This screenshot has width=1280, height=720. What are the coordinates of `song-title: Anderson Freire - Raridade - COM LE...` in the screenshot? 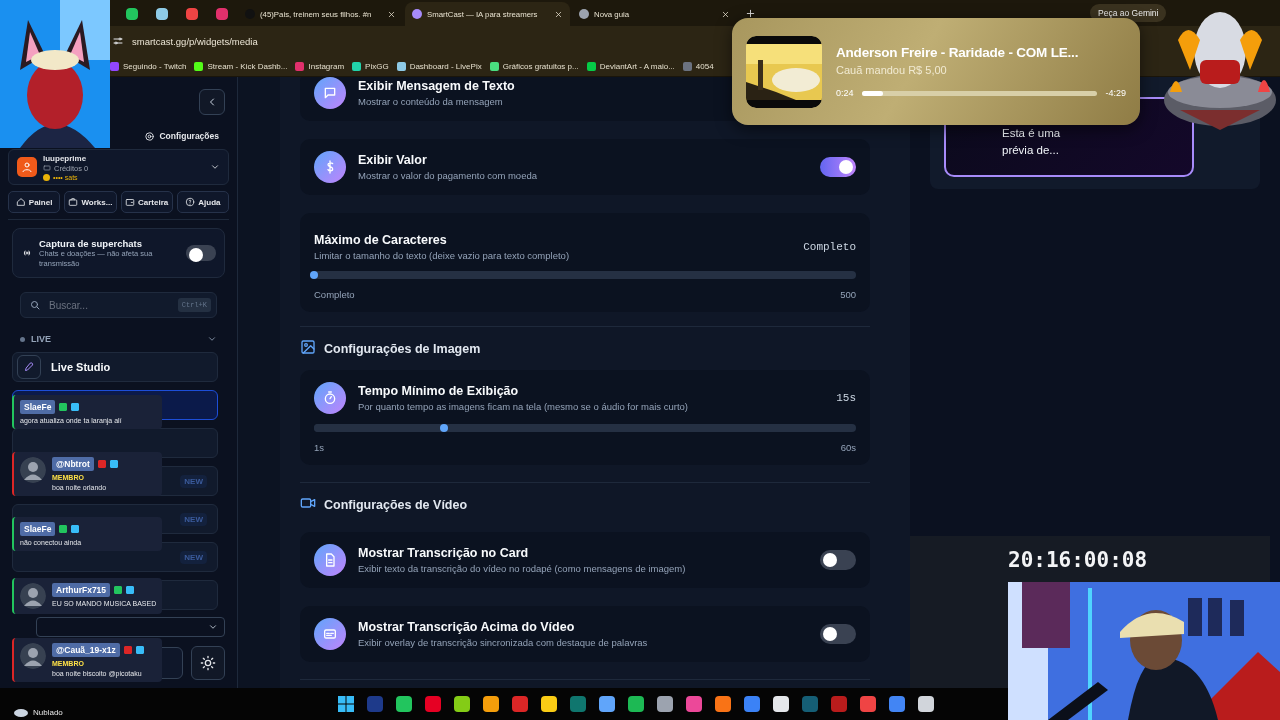 It's located at (958, 52).